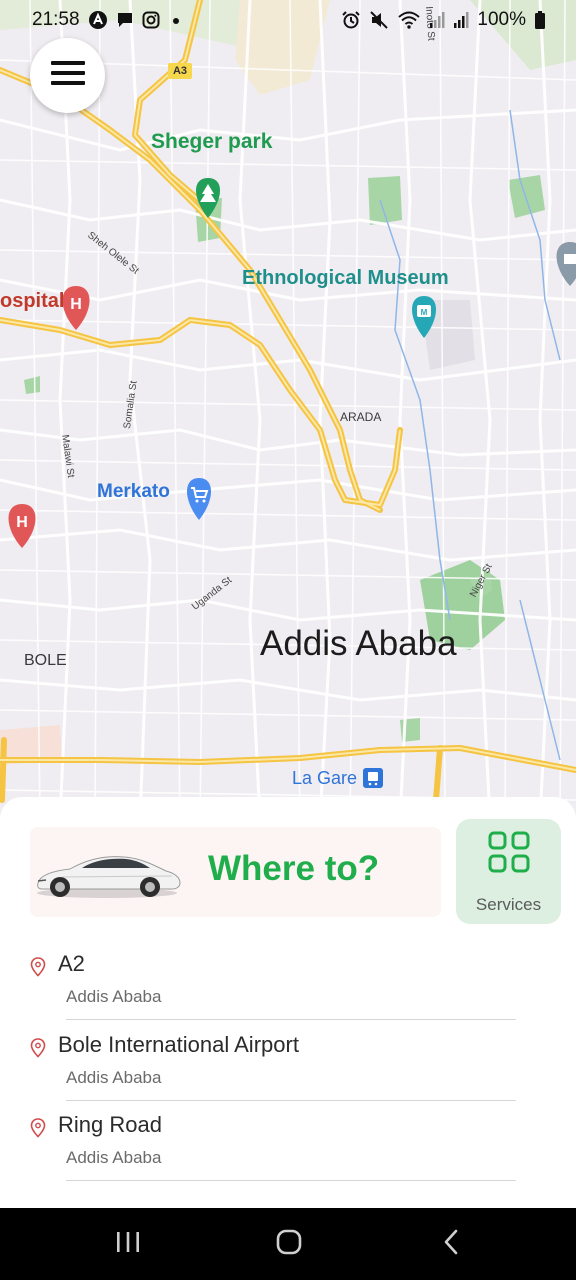  I want to click on where-to-label: Where to?, so click(294, 868).